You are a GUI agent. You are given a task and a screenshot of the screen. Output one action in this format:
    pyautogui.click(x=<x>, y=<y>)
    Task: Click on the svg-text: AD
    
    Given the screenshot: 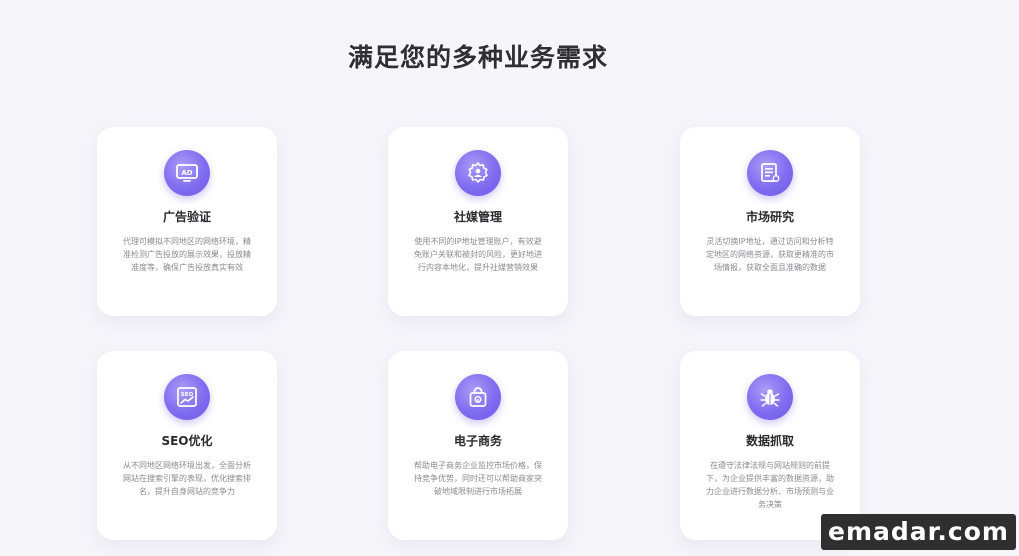 What is the action you would take?
    pyautogui.click(x=186, y=173)
    